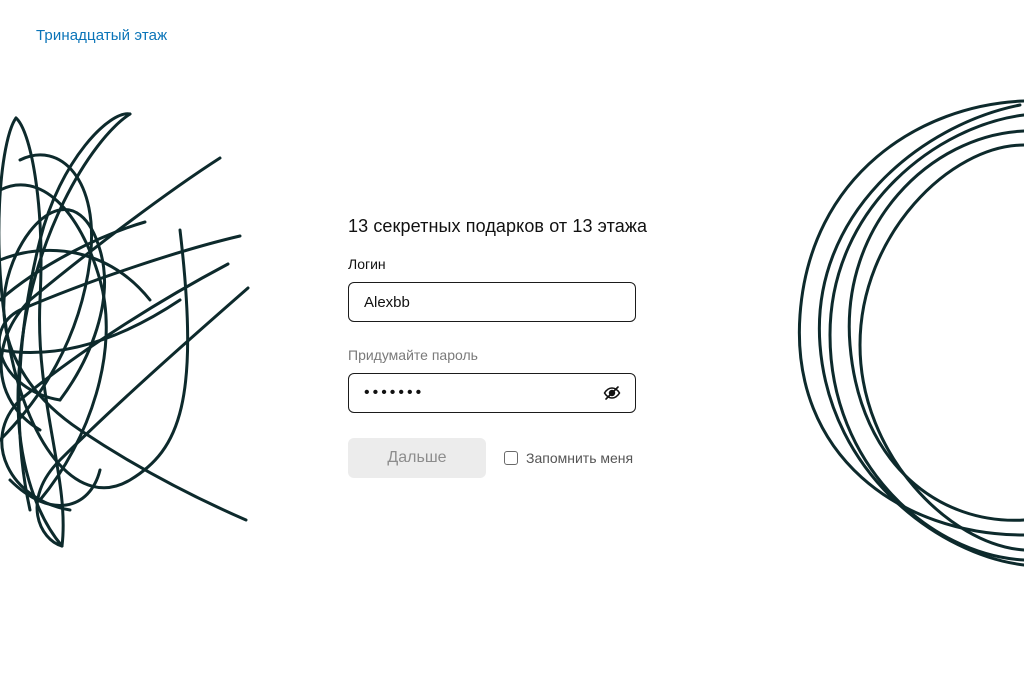 The width and height of the screenshot is (1024, 700). Describe the element at coordinates (580, 458) in the screenshot. I see `remember-me-label: Запомнить меня` at that location.